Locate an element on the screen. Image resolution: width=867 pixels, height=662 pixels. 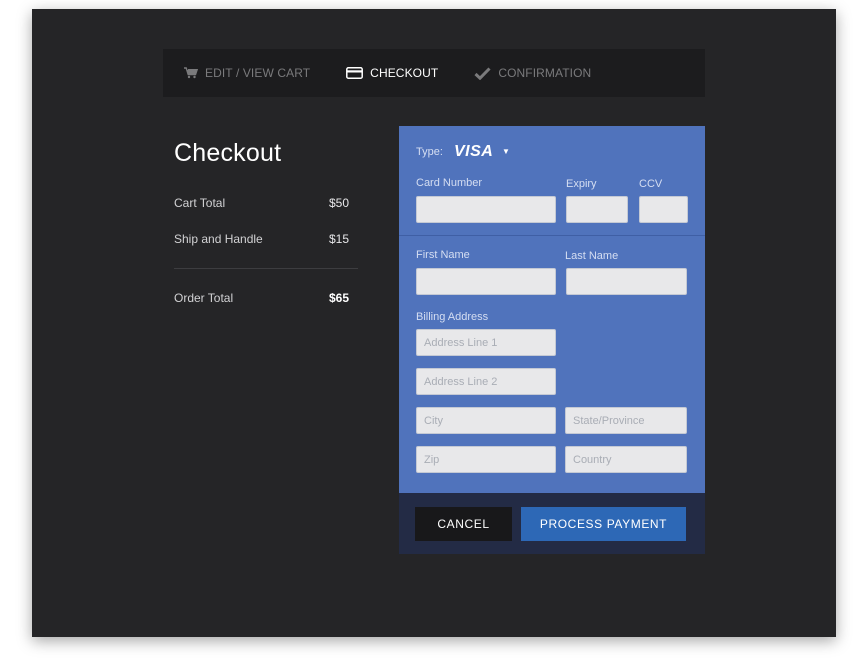
card-number-input is located at coordinates (486, 209).